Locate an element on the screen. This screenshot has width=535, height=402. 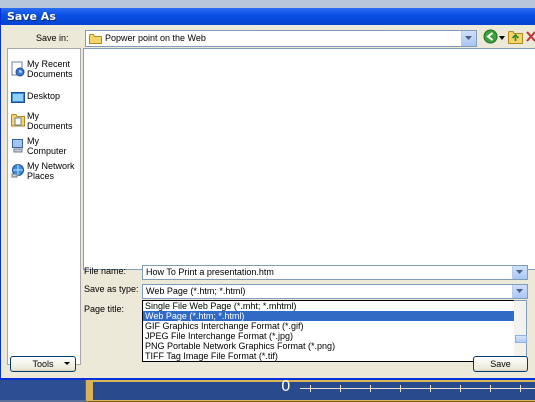
file-name-value: How To Print a presentation.htm is located at coordinates (210, 272).